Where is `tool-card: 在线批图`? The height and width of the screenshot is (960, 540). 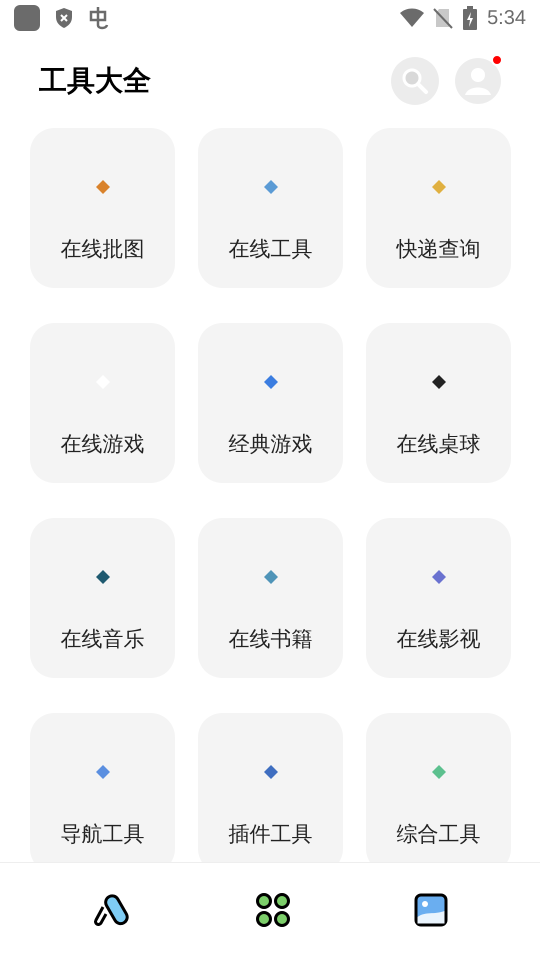 tool-card: 在线批图 is located at coordinates (102, 208).